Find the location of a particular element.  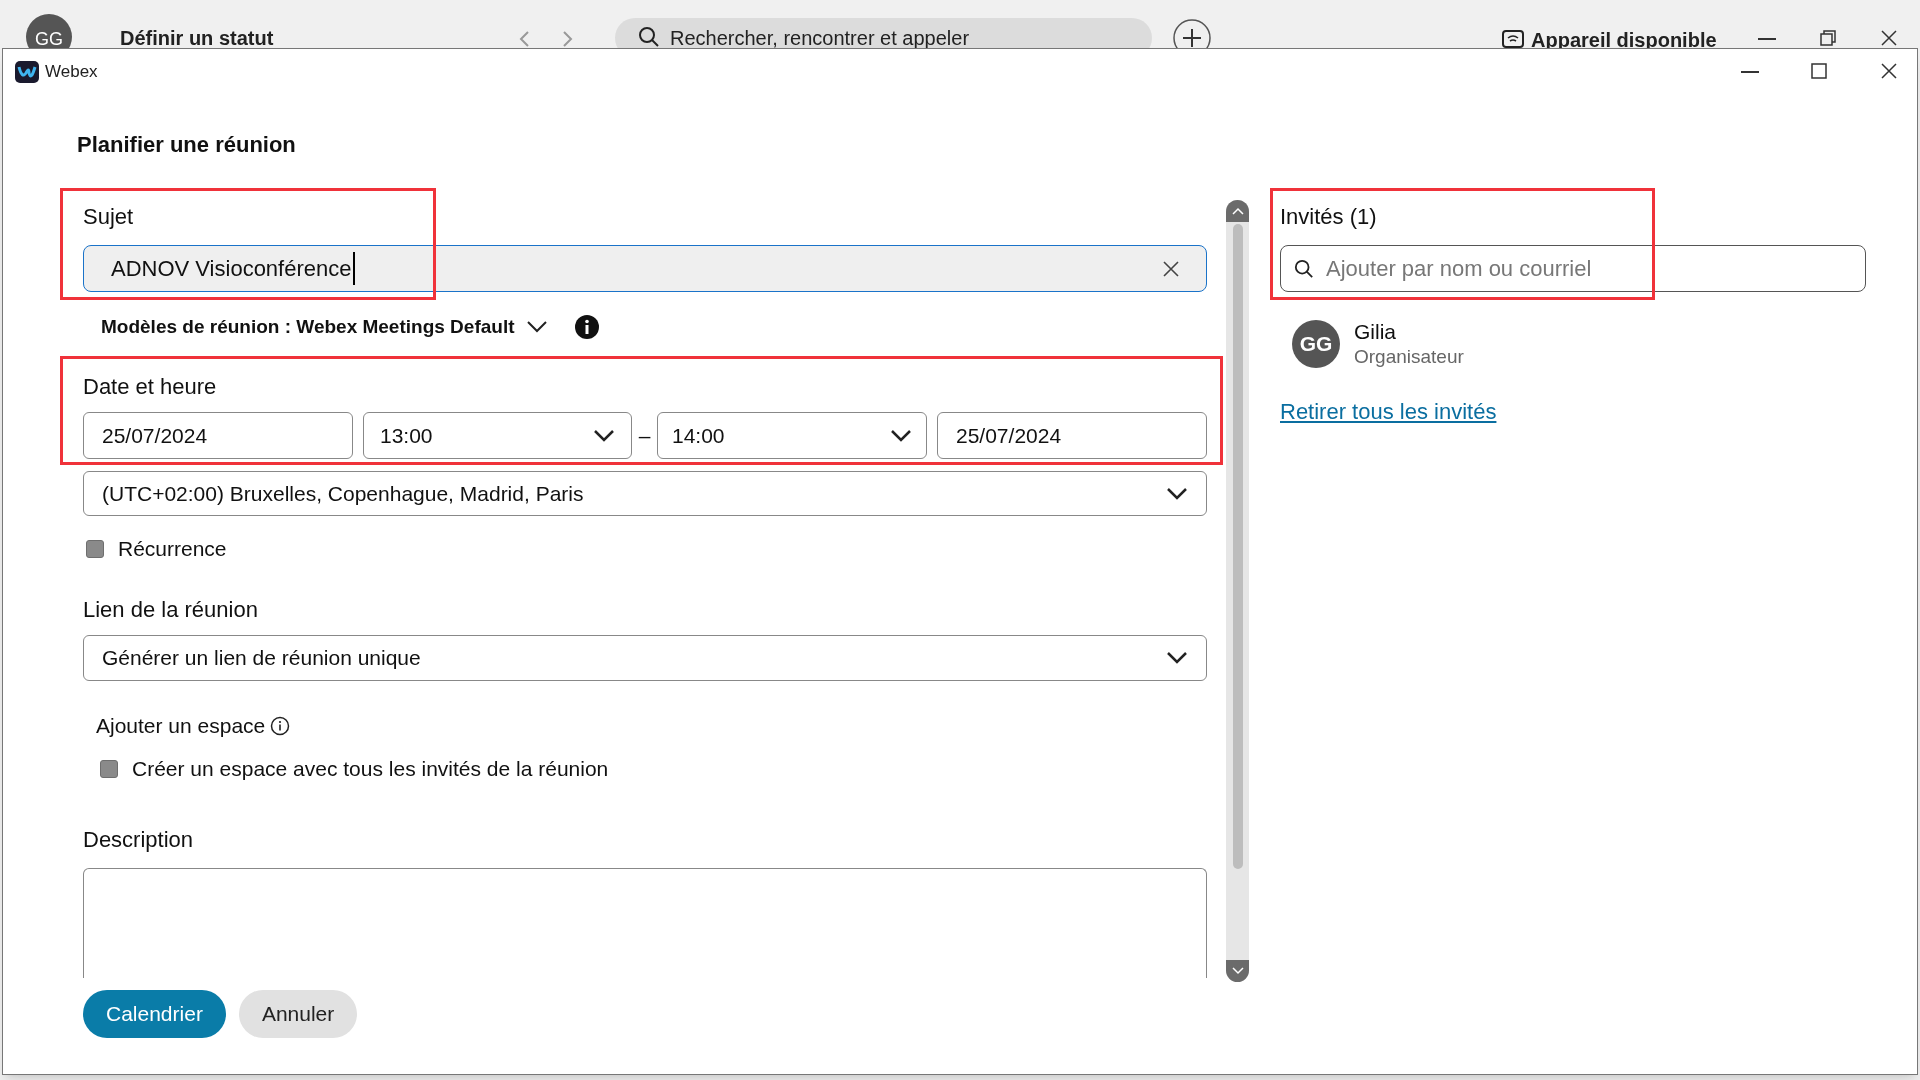

time-dropdown: 13:00 is located at coordinates (497, 435).